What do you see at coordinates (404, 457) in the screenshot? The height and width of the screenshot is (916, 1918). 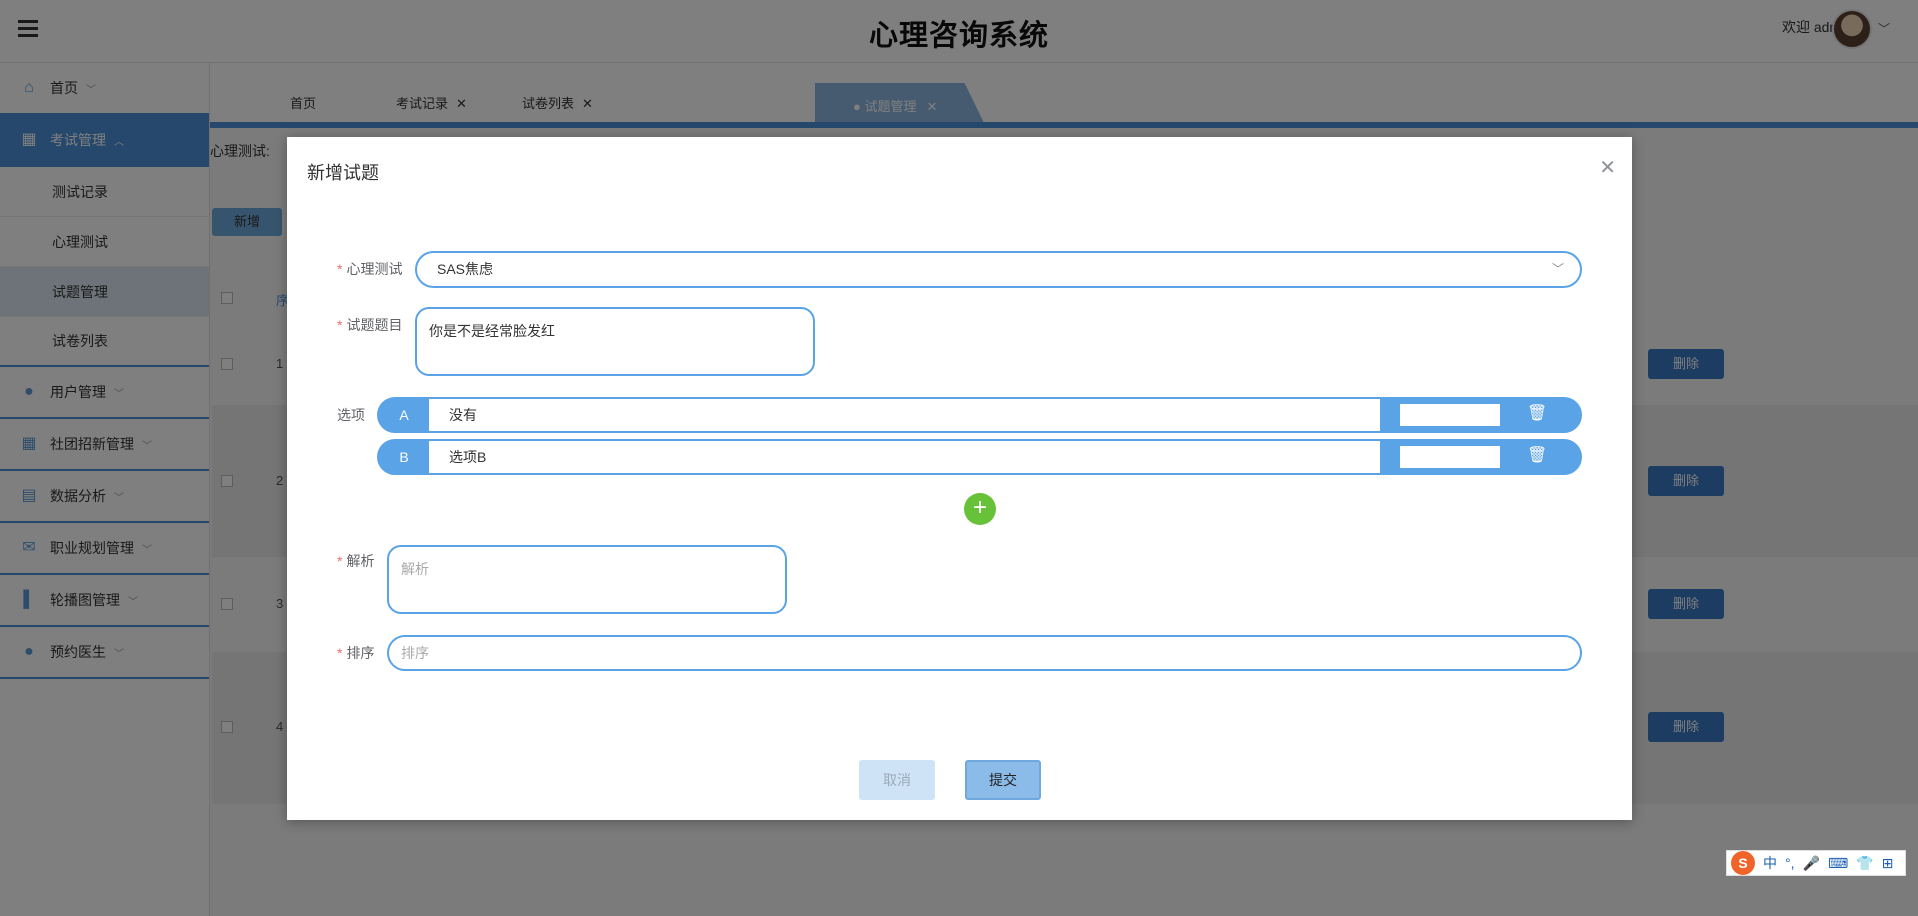 I see `option-key: B` at bounding box center [404, 457].